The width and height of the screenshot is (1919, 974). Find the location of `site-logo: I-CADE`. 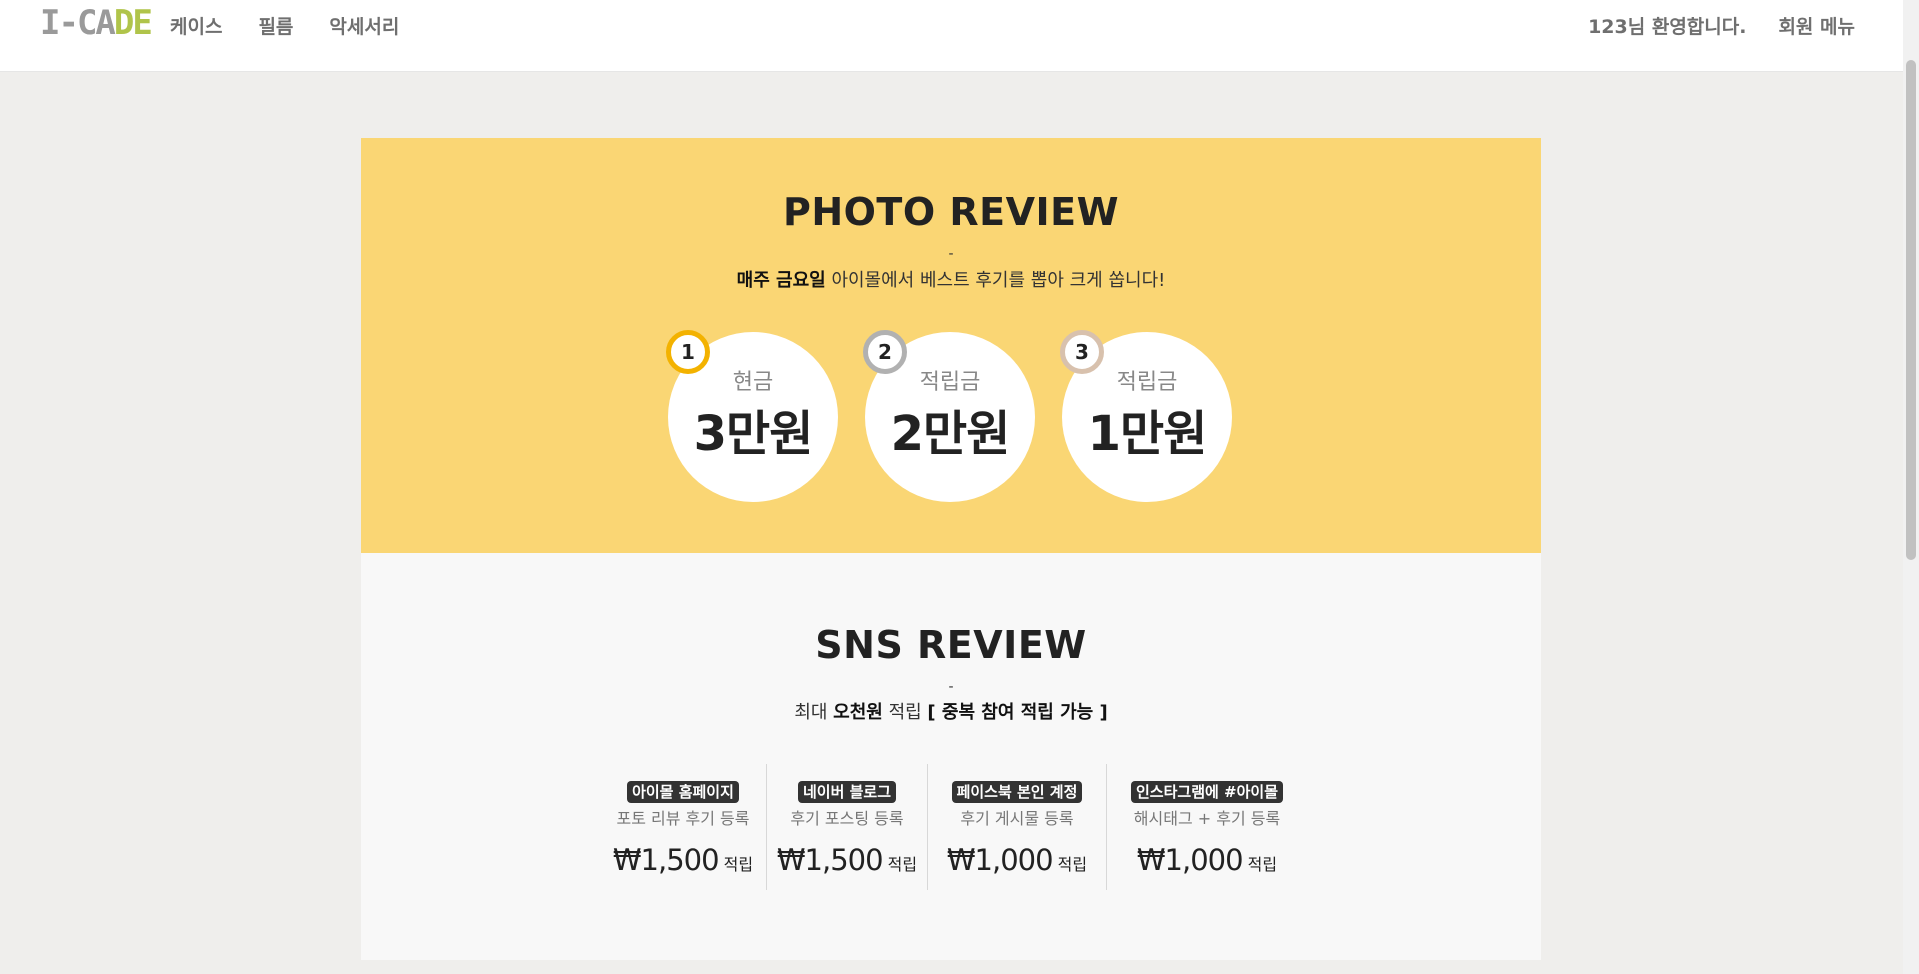

site-logo: I-CADE is located at coordinates (96, 23).